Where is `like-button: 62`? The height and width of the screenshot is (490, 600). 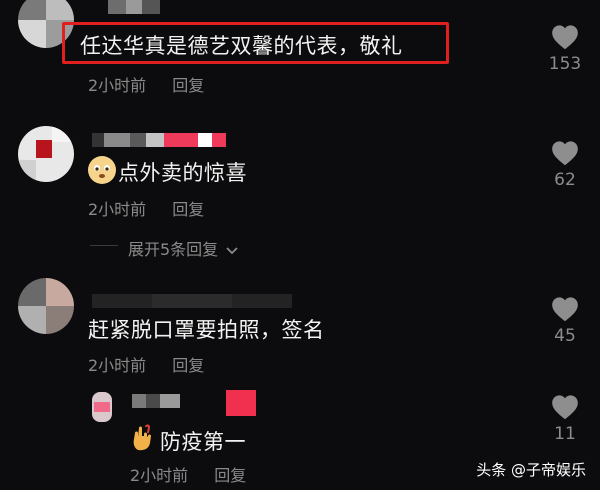 like-button: 62 is located at coordinates (565, 165).